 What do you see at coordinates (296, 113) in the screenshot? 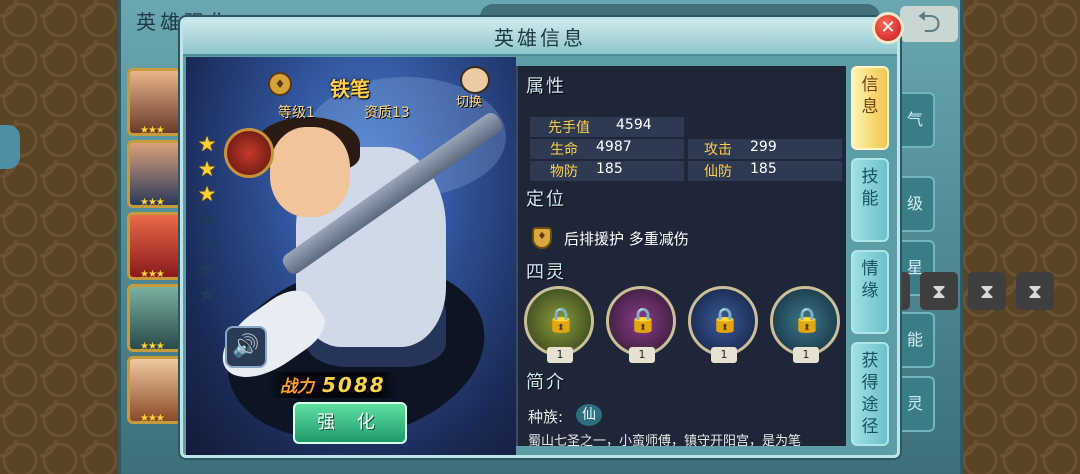
I see `hero-level: 等级1` at bounding box center [296, 113].